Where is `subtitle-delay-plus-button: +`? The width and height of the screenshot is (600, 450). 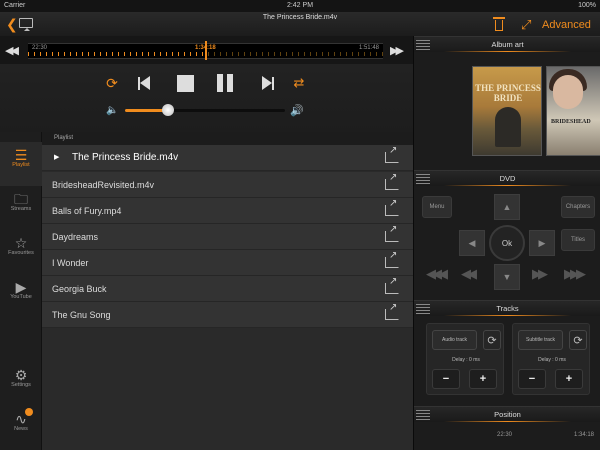
subtitle-delay-plus-button: + is located at coordinates (569, 379).